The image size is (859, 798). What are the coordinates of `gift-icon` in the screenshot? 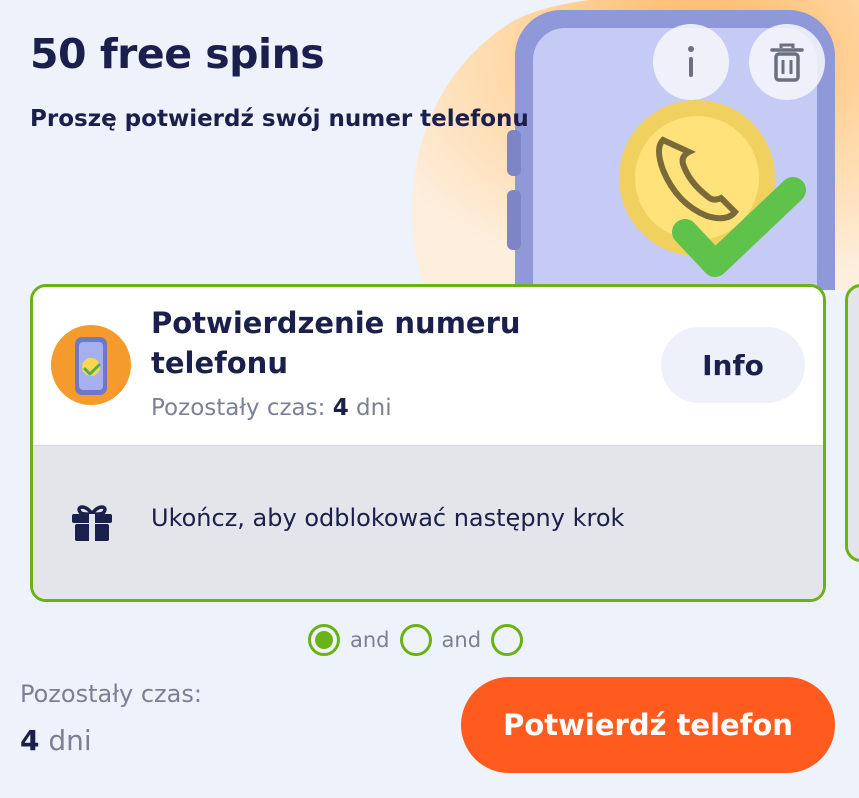 It's located at (92, 523).